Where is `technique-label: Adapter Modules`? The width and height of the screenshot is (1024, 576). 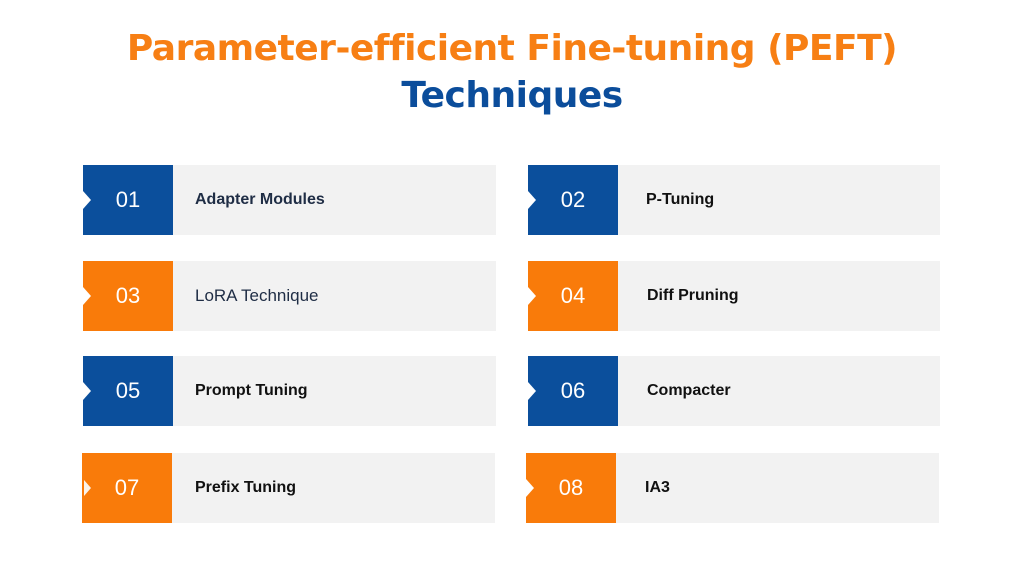
technique-label: Adapter Modules is located at coordinates (260, 199).